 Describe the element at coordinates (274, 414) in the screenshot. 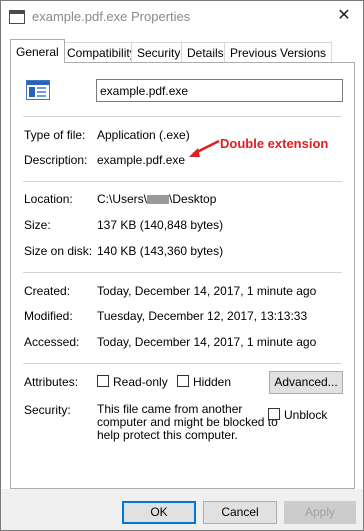

I see `unblock-checkbox` at that location.